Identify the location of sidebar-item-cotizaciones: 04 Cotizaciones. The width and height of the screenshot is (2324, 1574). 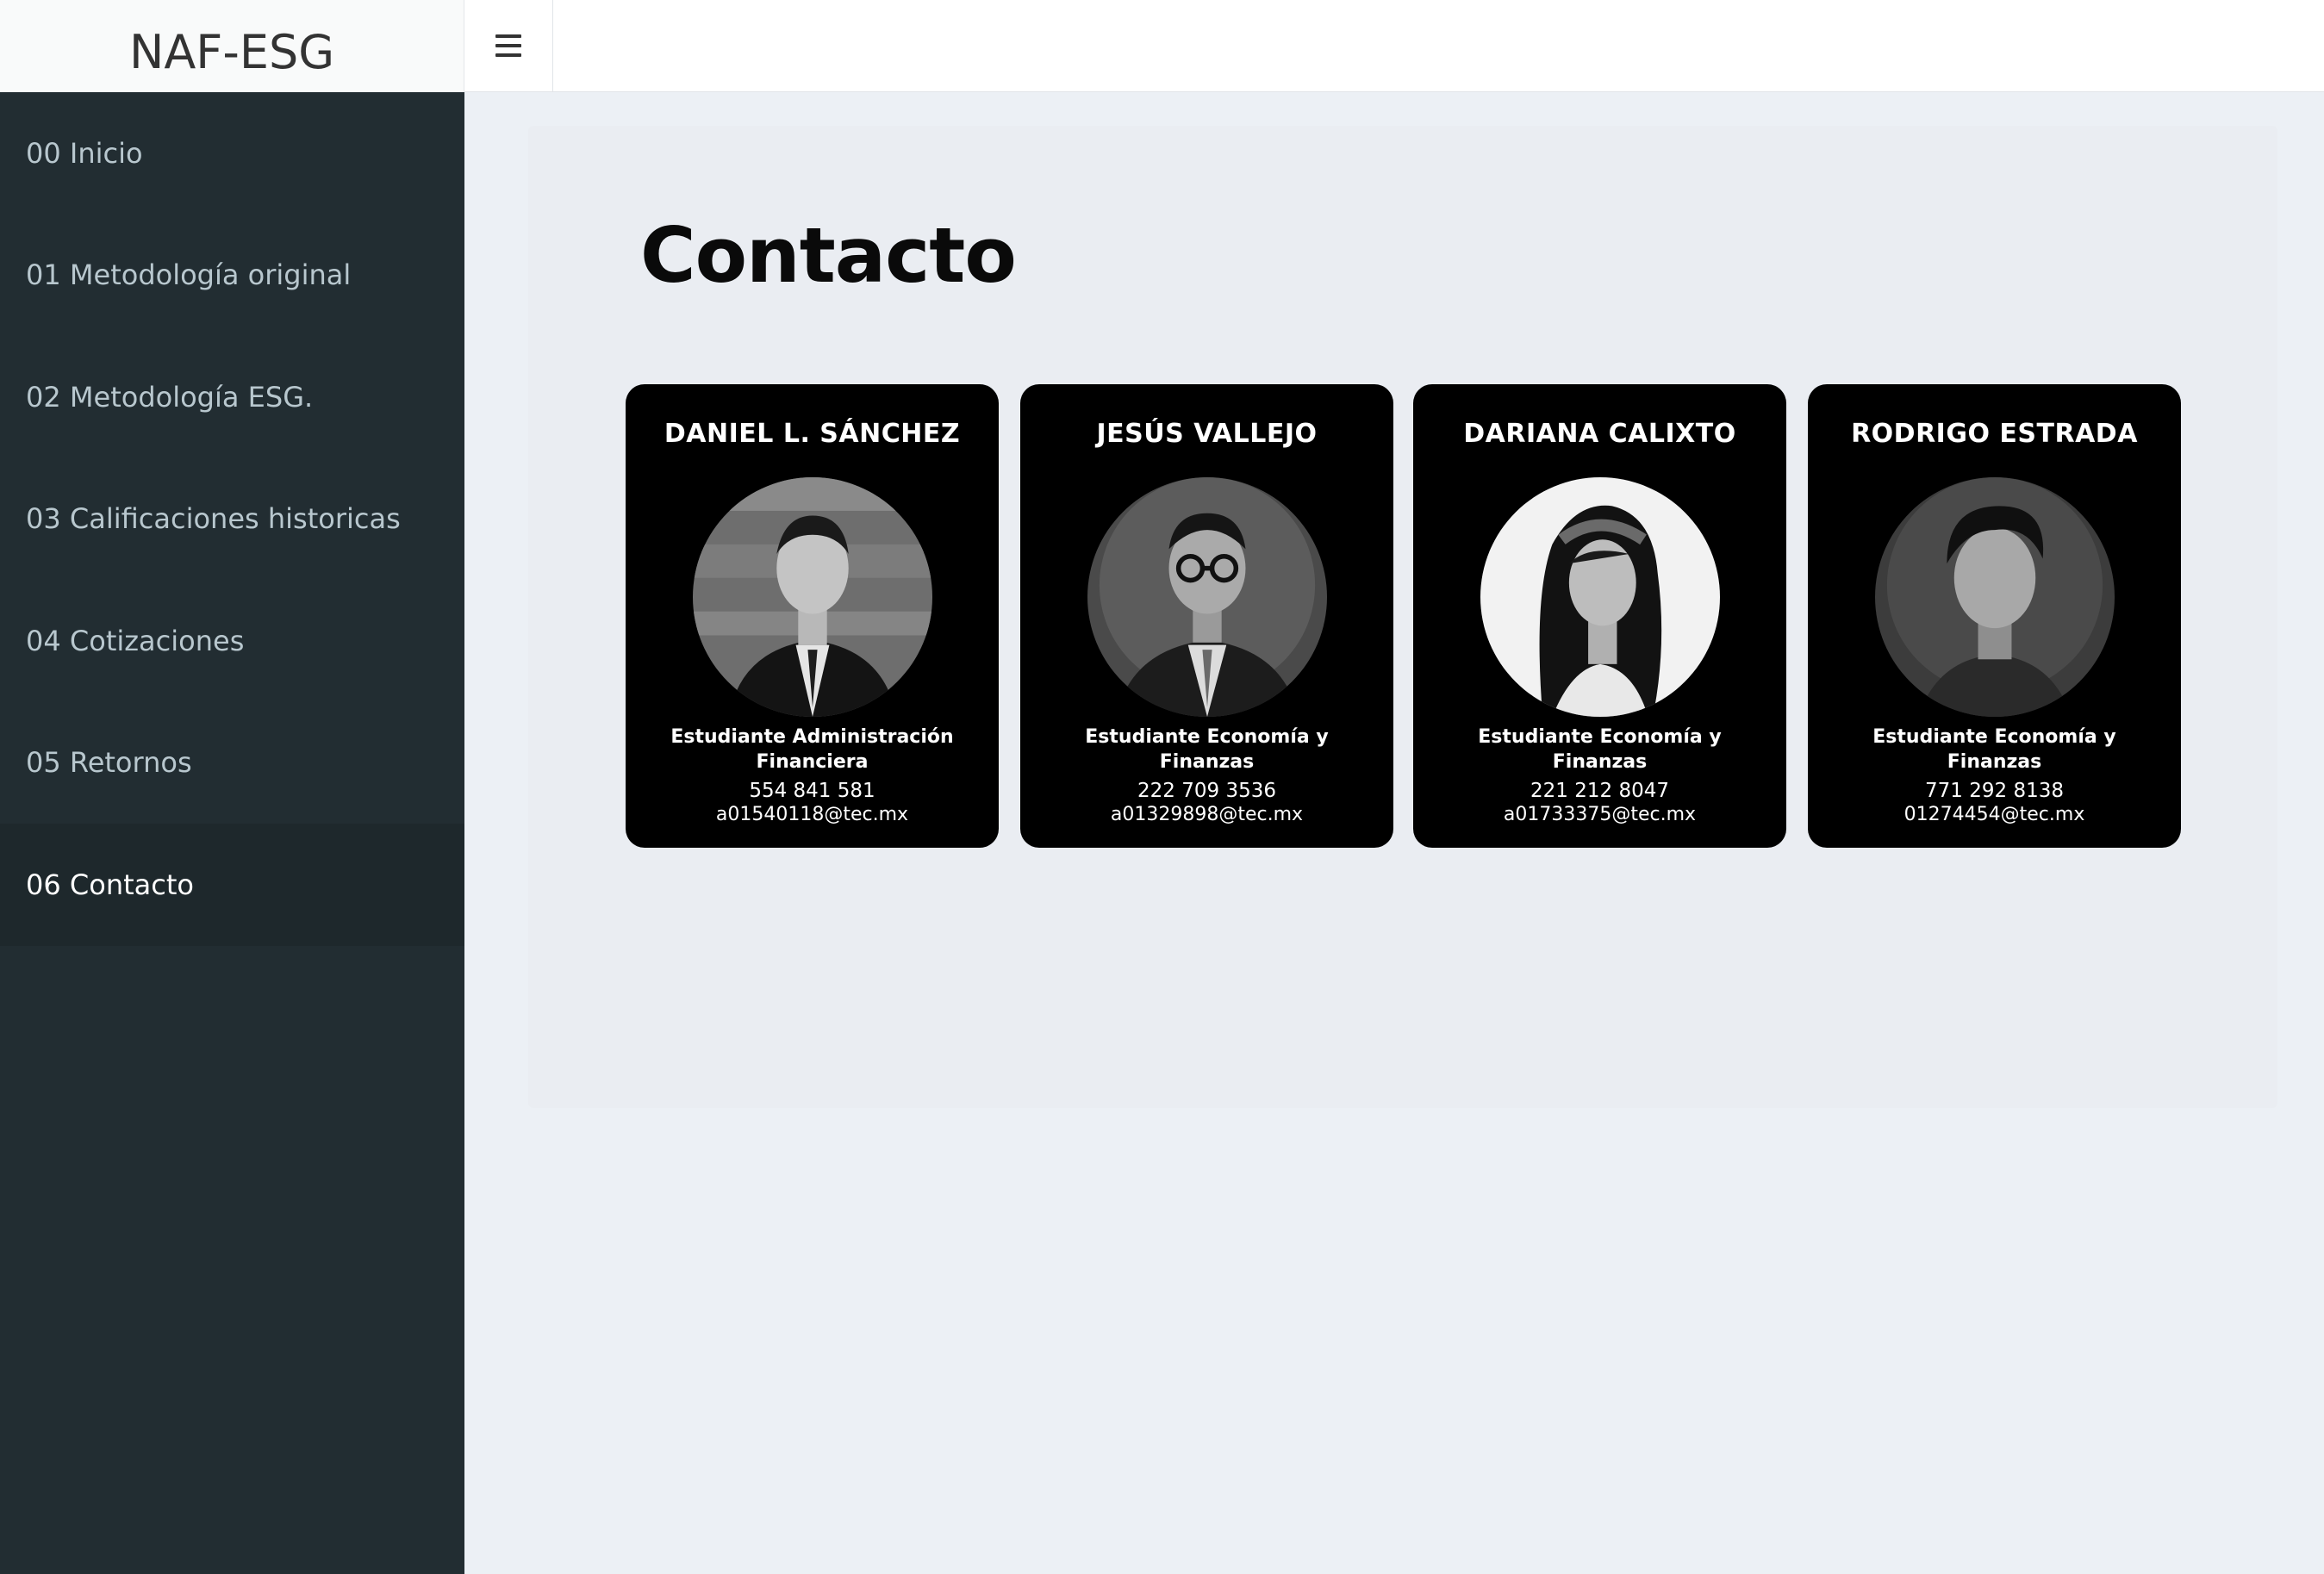
(232, 641).